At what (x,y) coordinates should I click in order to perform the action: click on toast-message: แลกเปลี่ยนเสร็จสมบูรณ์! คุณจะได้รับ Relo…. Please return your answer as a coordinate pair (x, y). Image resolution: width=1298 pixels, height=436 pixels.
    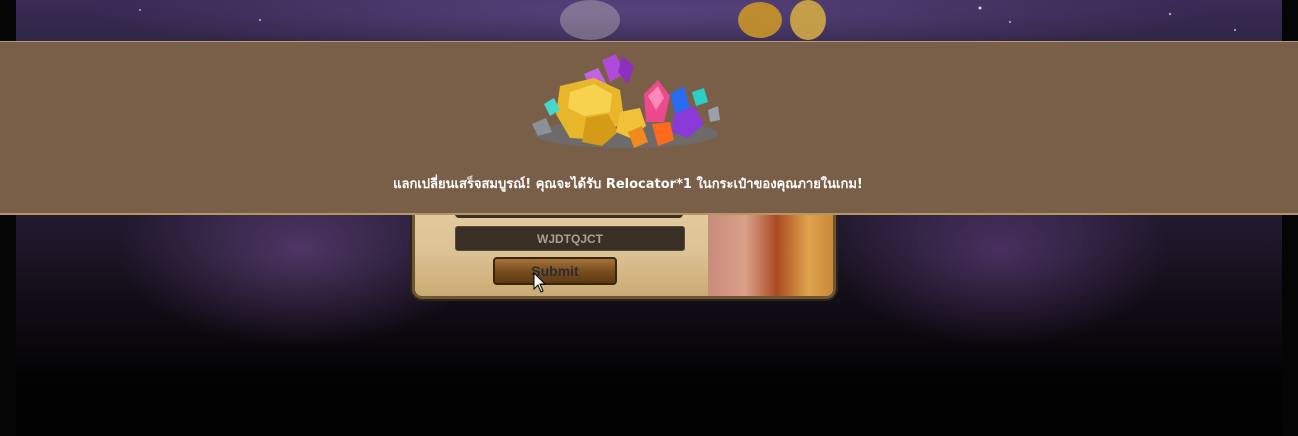
    Looking at the image, I should click on (628, 184).